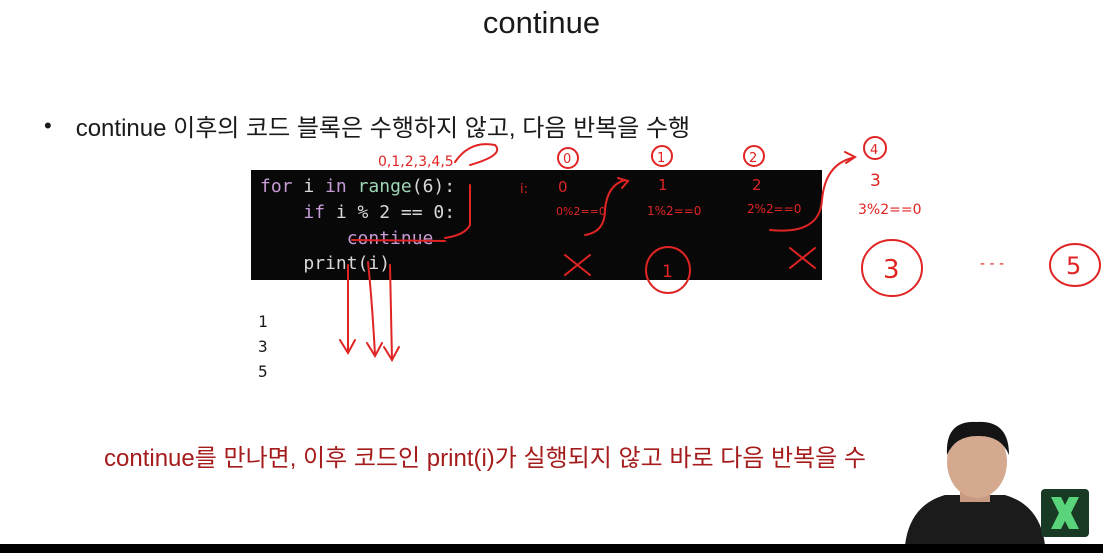 Image resolution: width=1103 pixels, height=553 pixels. What do you see at coordinates (1065, 513) in the screenshot?
I see `brand-logo-icon` at bounding box center [1065, 513].